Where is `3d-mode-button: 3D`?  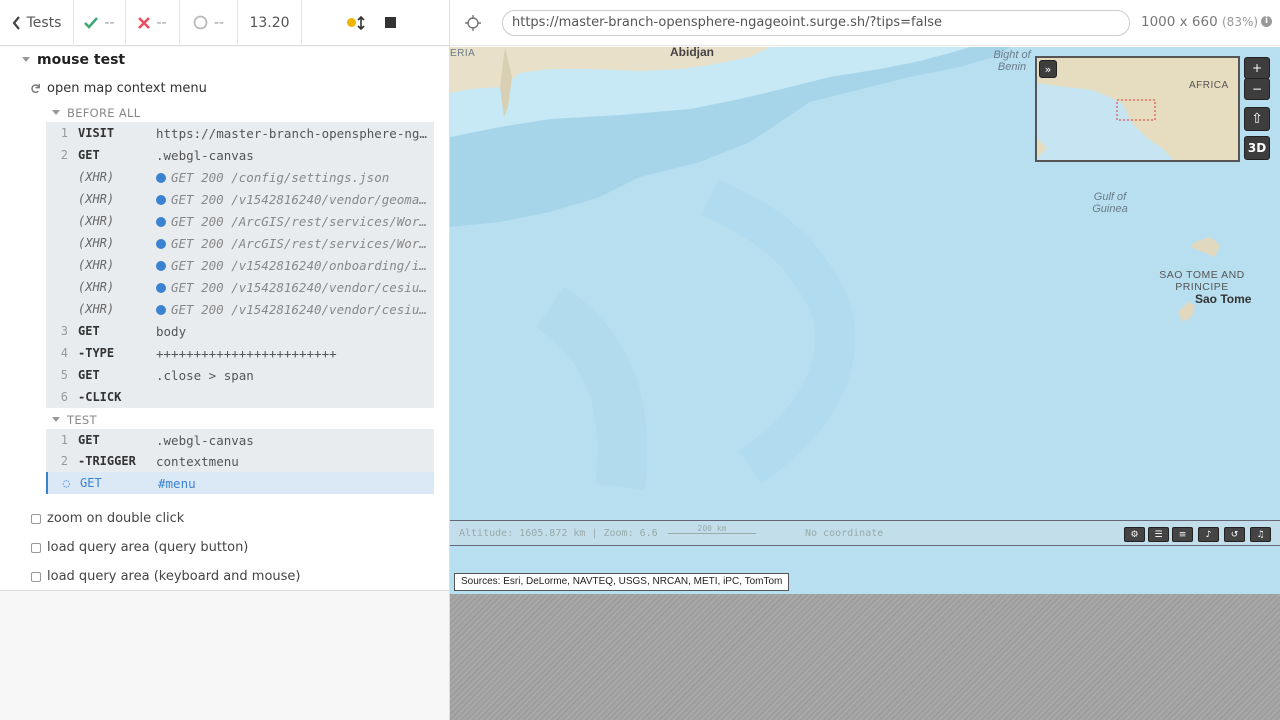
3d-mode-button: 3D is located at coordinates (1257, 148).